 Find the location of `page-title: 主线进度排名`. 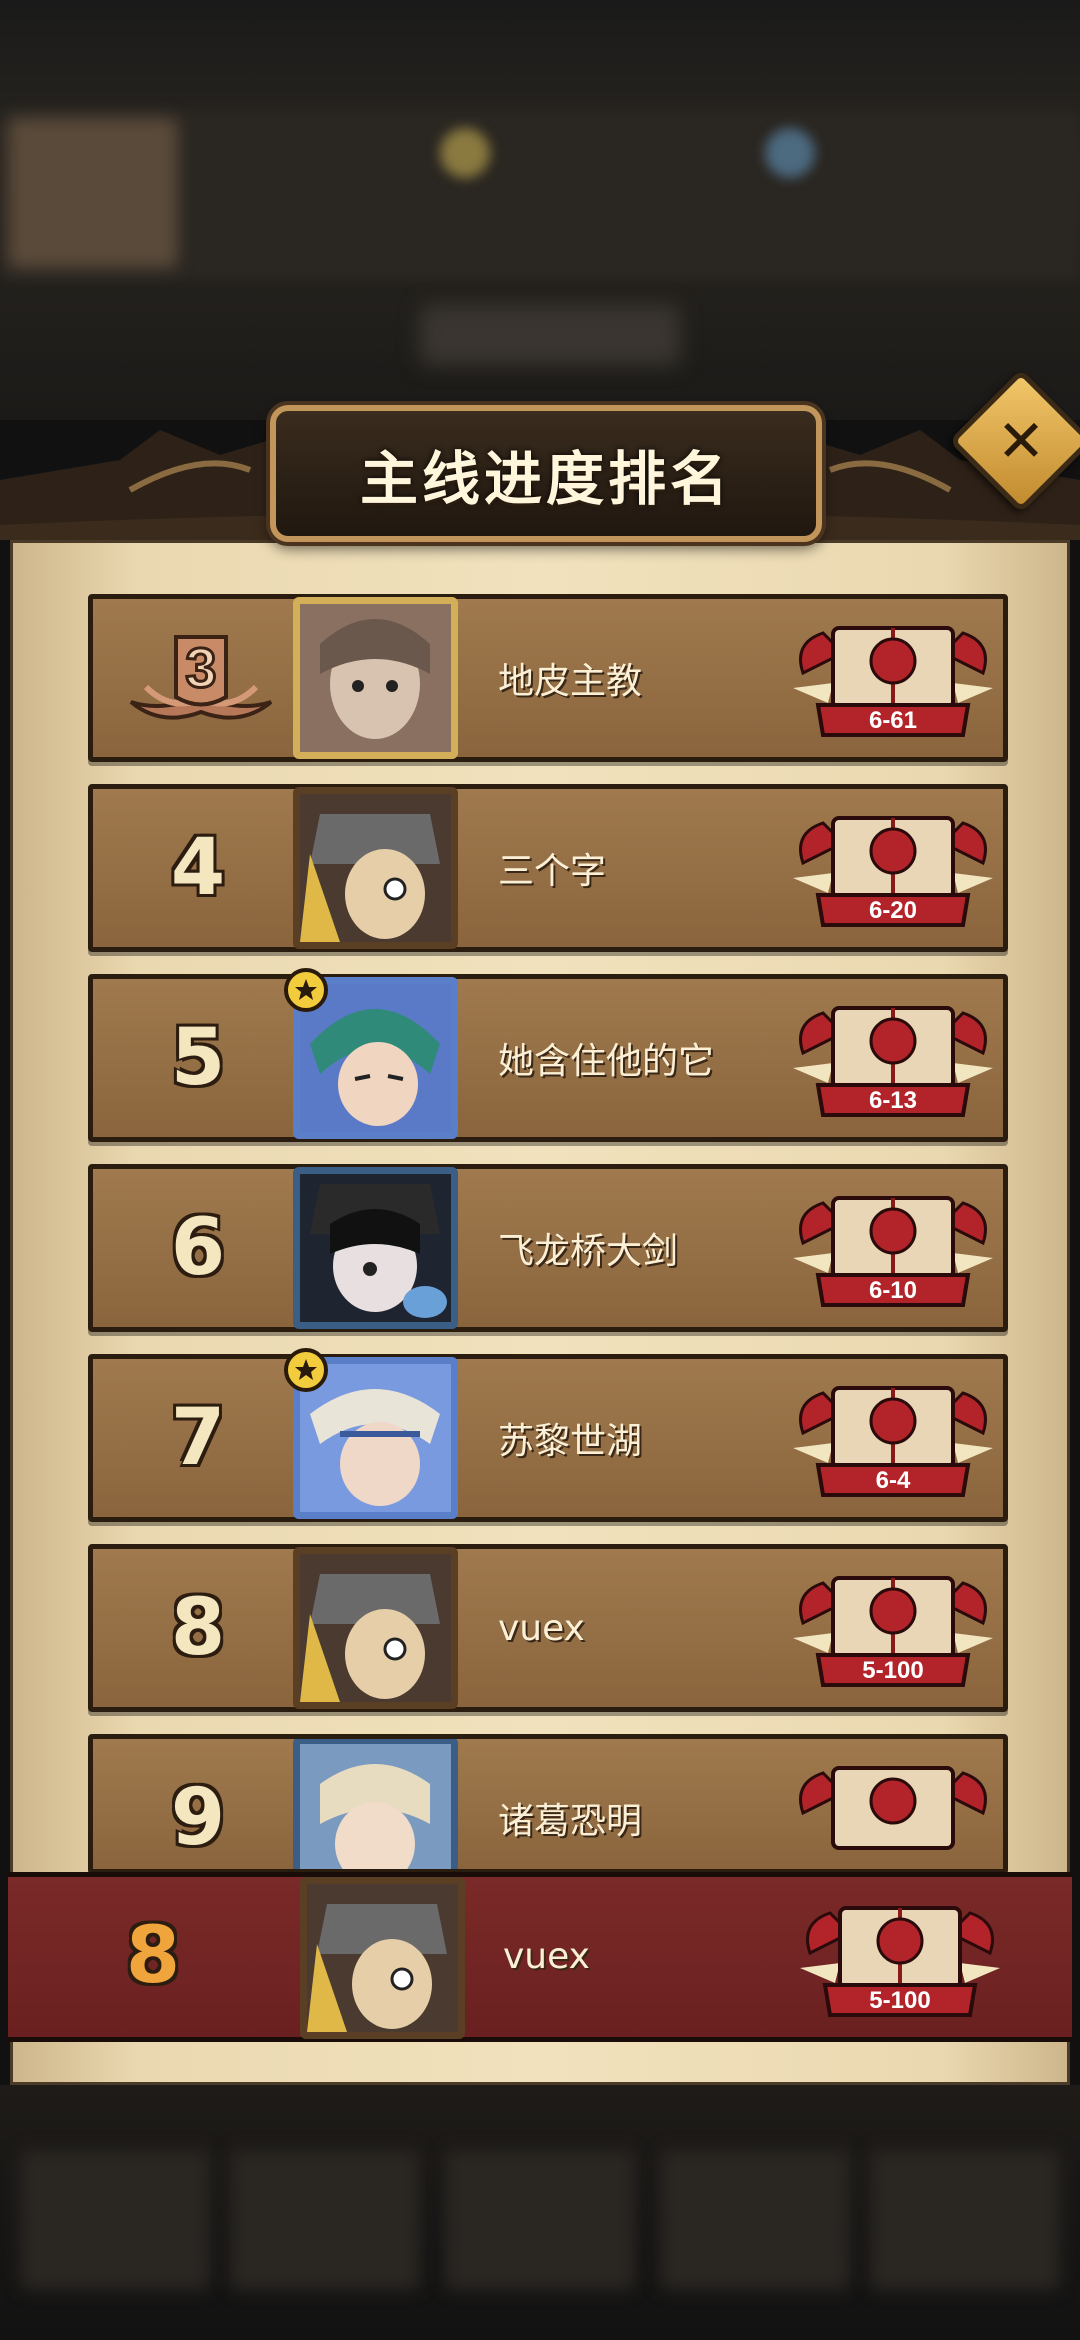

page-title: 主线进度排名 is located at coordinates (545, 478).